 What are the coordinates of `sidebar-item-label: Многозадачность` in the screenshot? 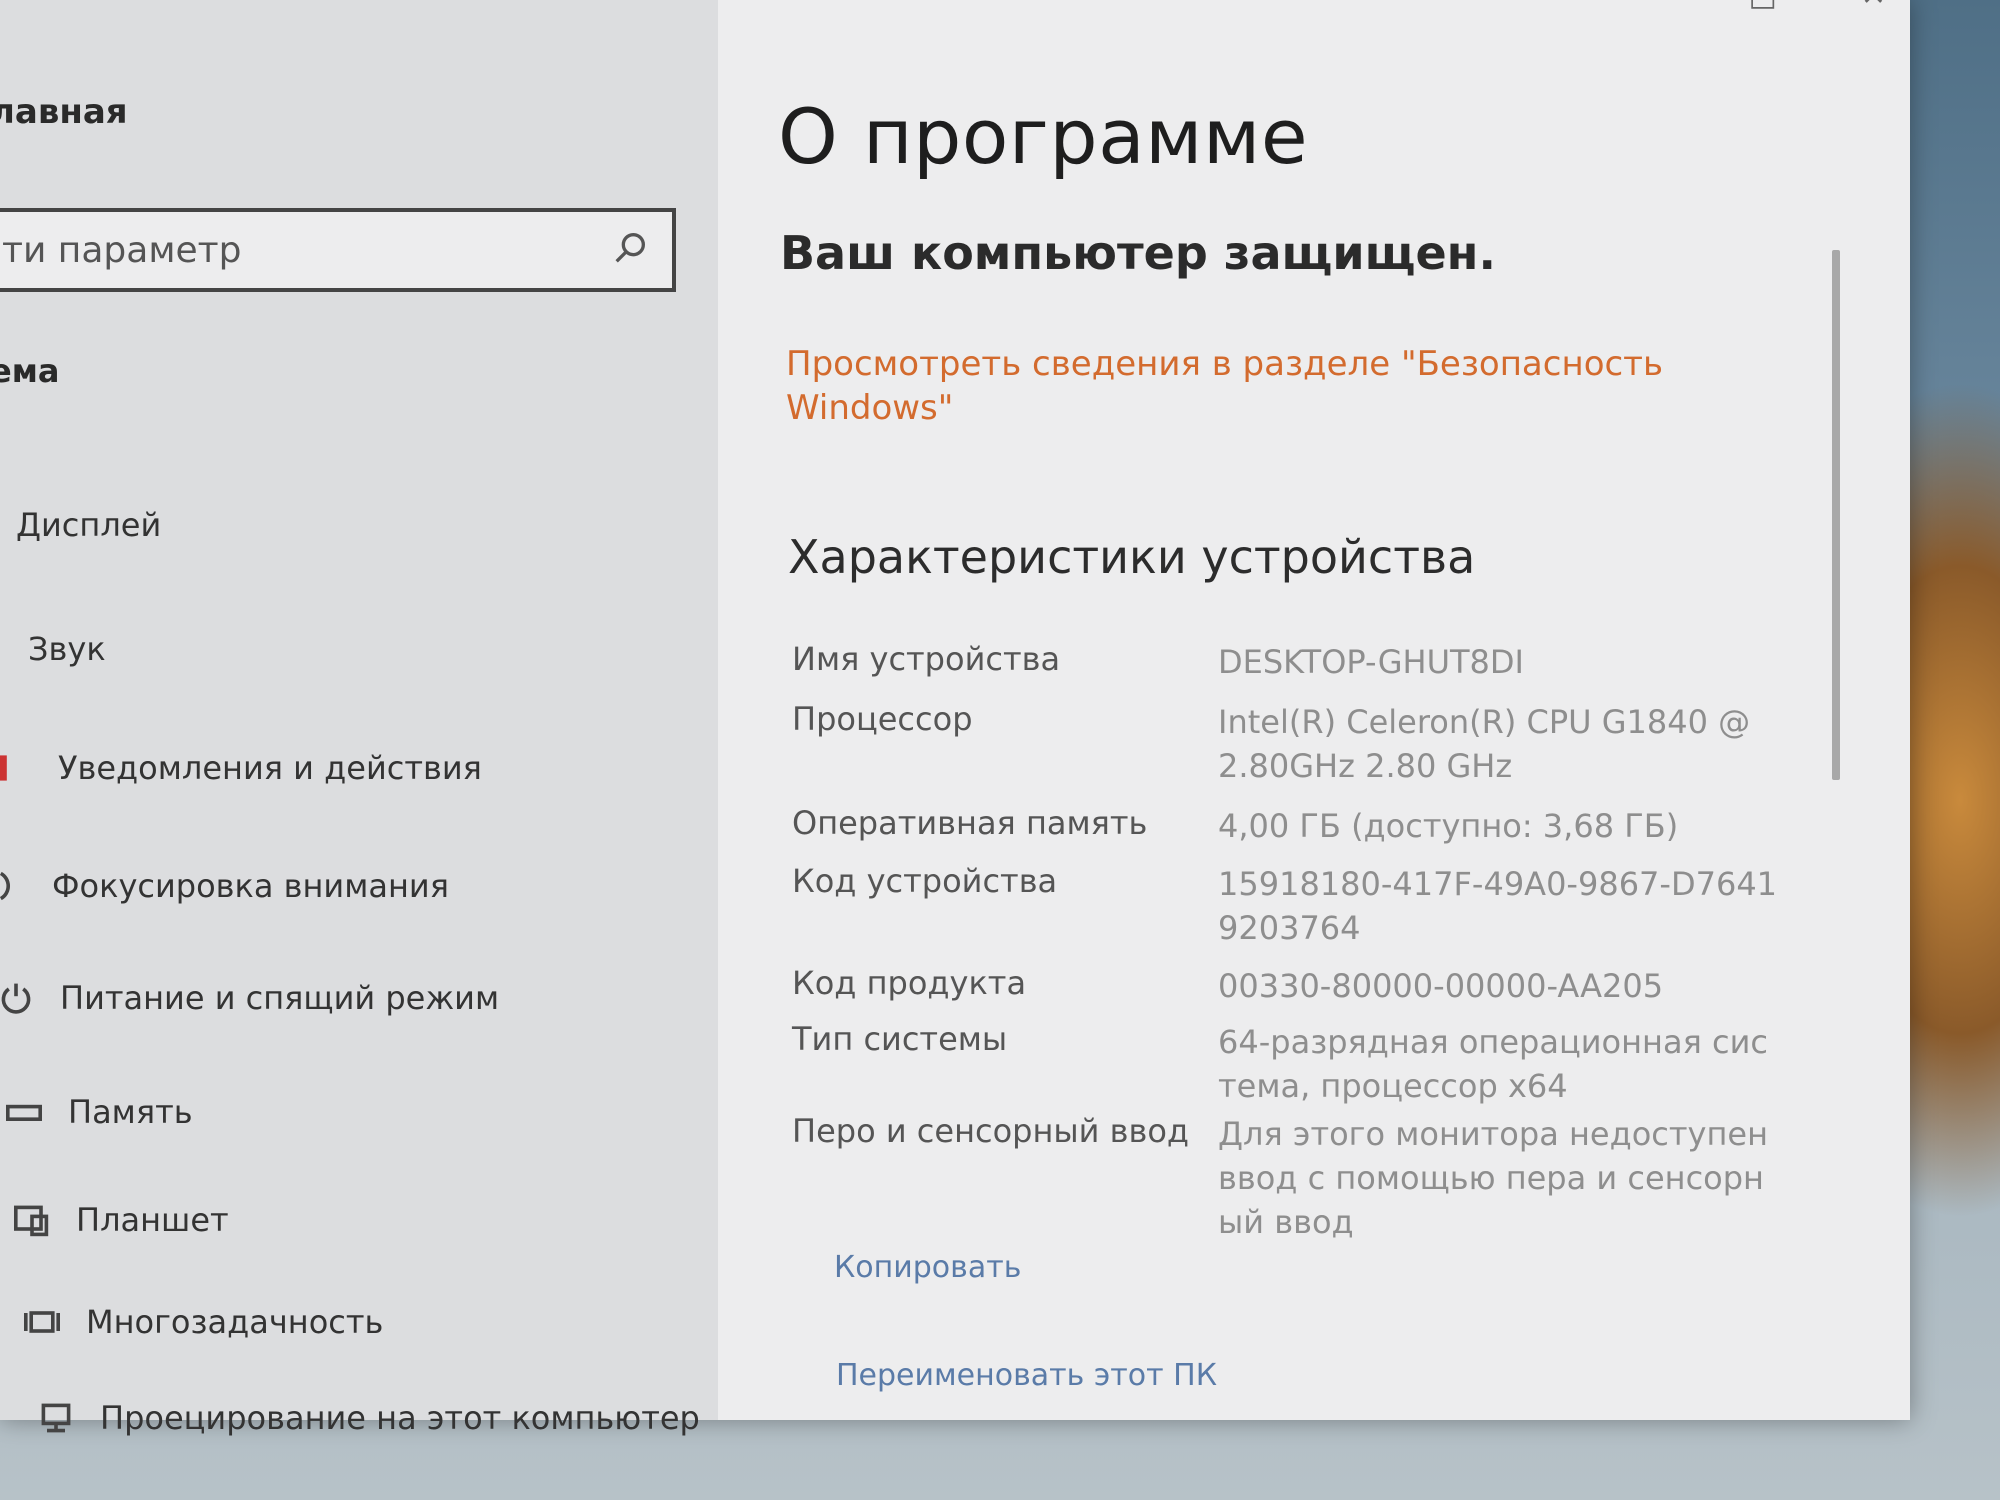 It's located at (235, 1322).